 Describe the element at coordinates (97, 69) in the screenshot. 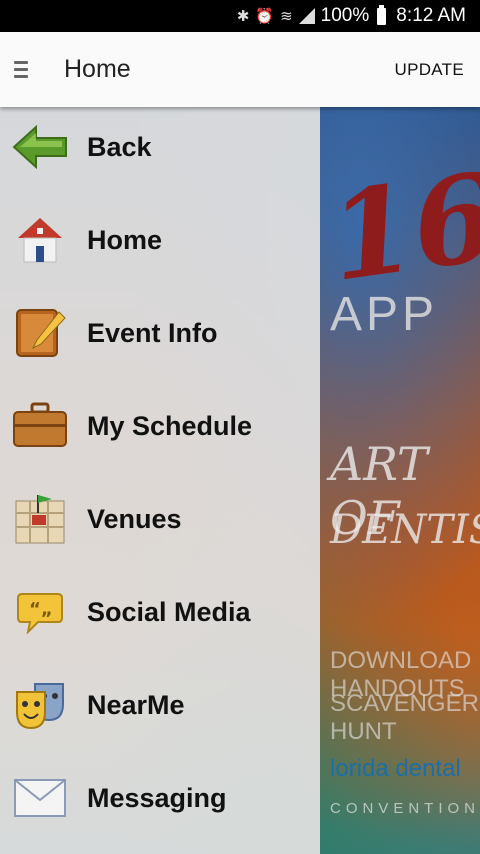

I see `page-title: Home` at that location.